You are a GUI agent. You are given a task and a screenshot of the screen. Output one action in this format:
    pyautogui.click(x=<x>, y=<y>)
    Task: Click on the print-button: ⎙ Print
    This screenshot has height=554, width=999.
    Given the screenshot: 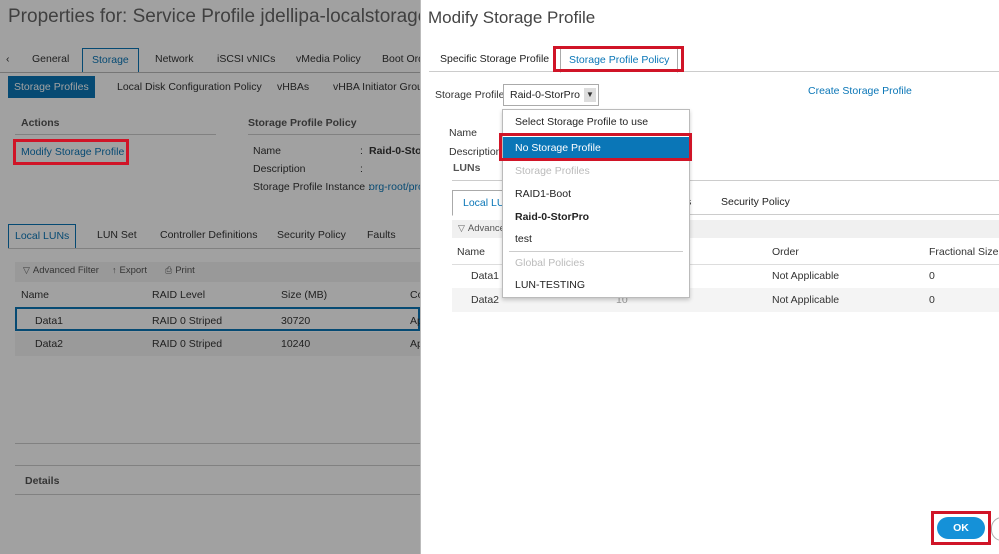 What is the action you would take?
    pyautogui.click(x=180, y=270)
    